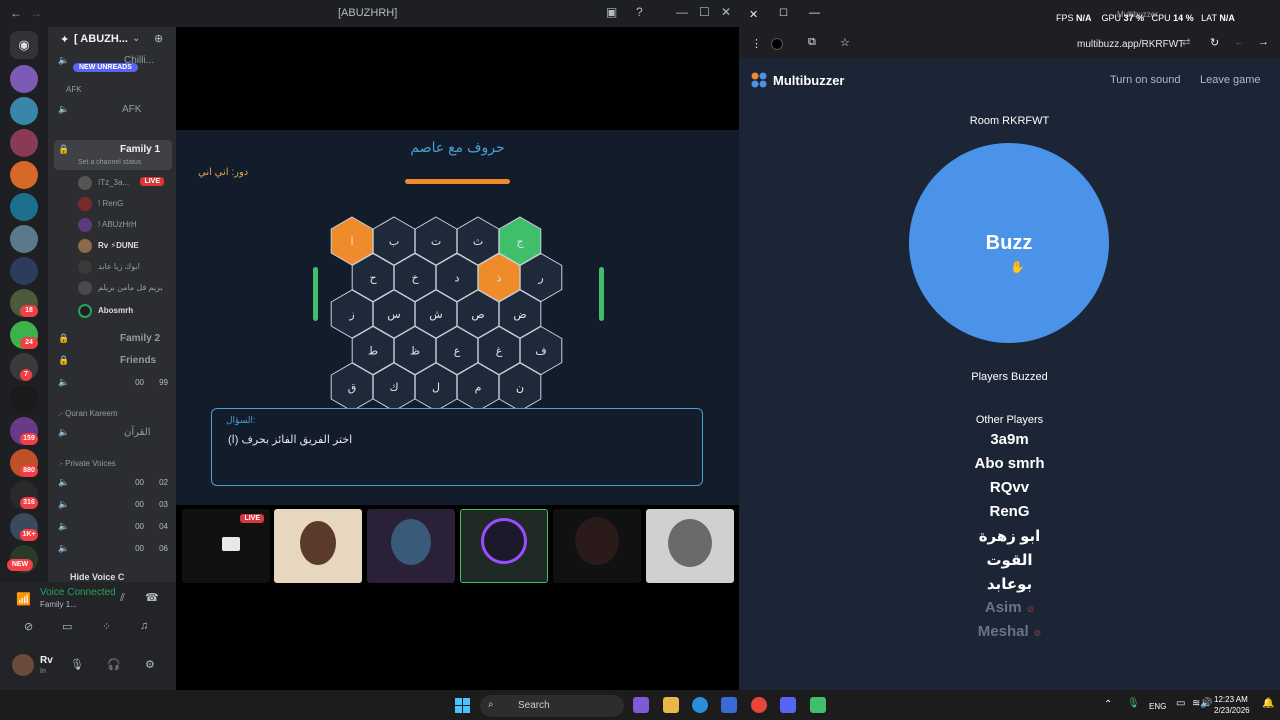 The height and width of the screenshot is (720, 1280). I want to click on bookmark-star-icon: ☆, so click(845, 42).